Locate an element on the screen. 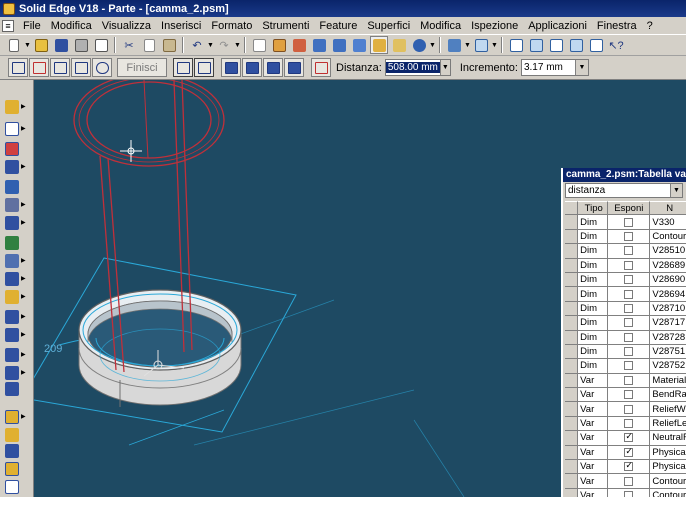 This screenshot has height=512, width=686. table-row: Dim V28751 is located at coordinates (625, 352).